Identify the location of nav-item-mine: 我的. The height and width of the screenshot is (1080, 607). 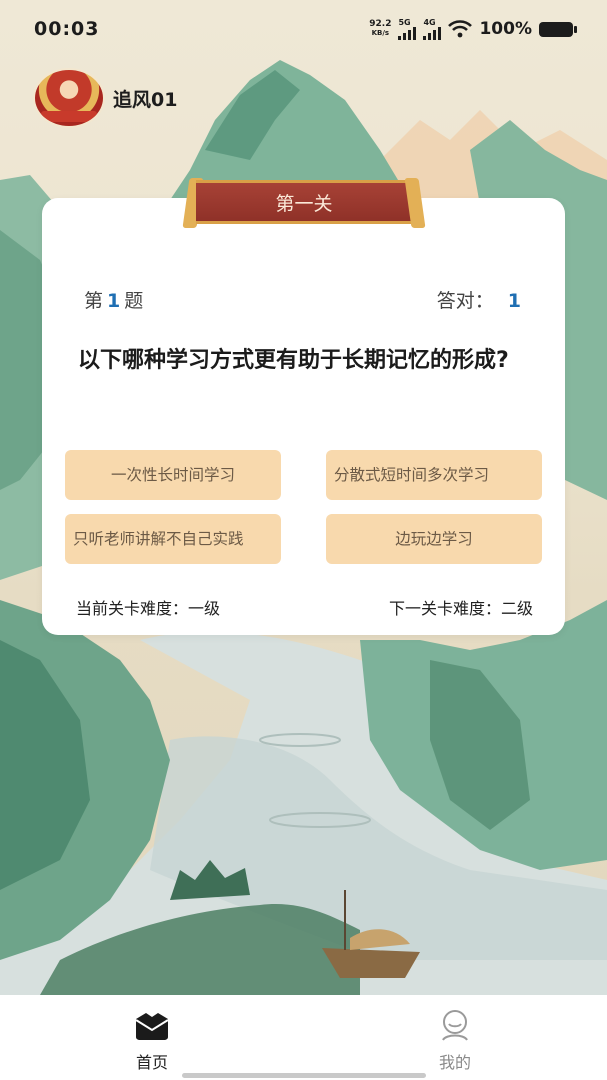
(455, 1041).